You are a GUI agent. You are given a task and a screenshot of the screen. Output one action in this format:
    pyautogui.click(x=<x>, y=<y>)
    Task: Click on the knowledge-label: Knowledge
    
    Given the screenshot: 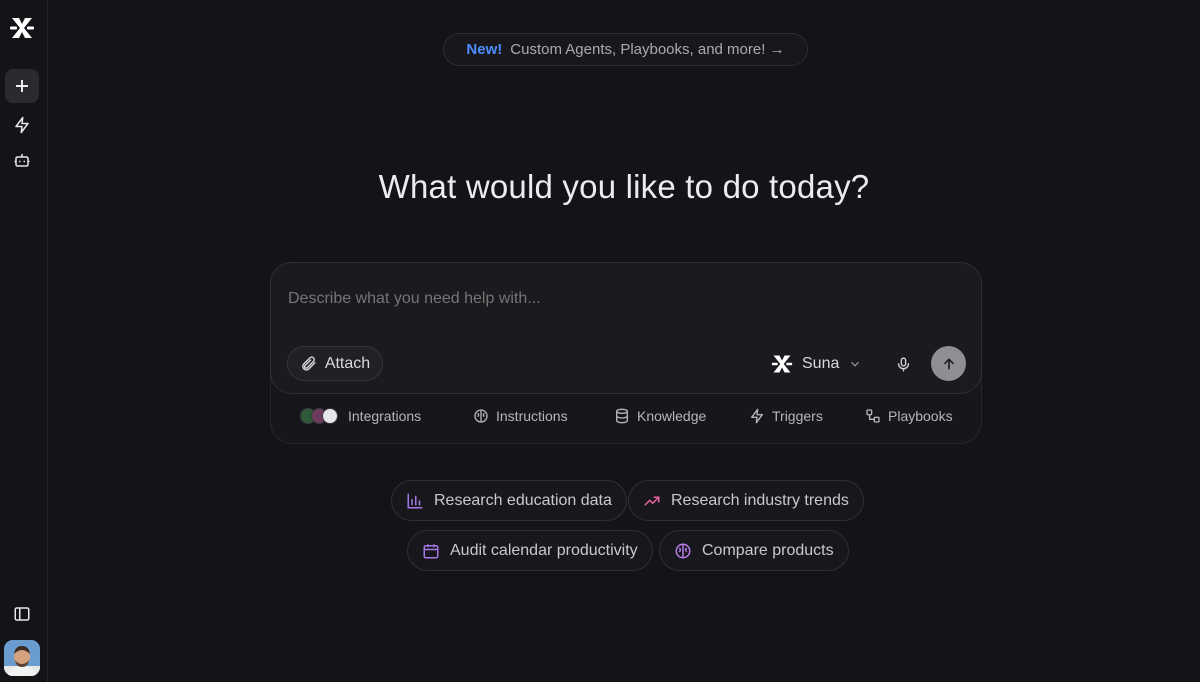 What is the action you would take?
    pyautogui.click(x=672, y=416)
    